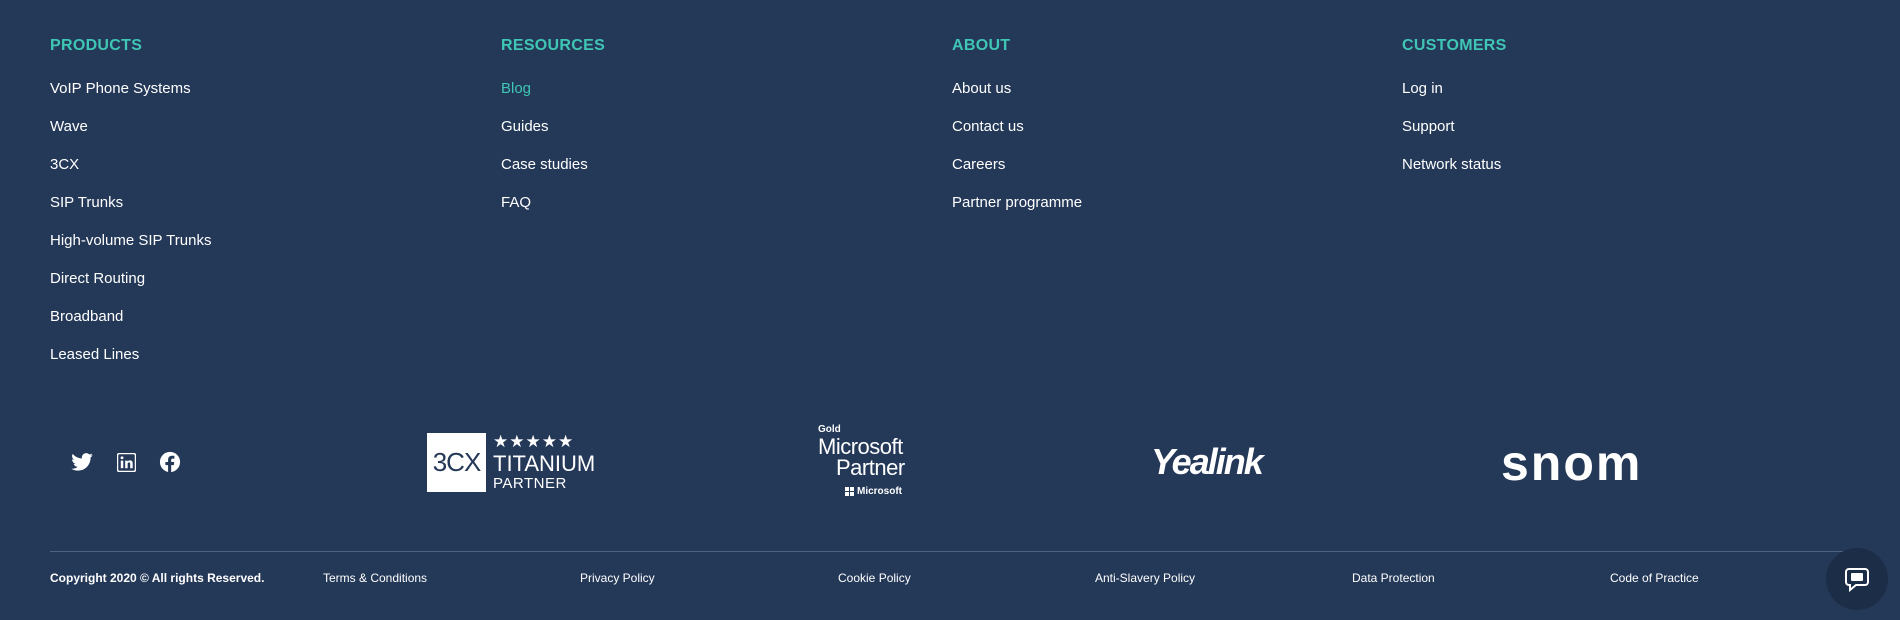  I want to click on resources-column: RESOURCES Blog Guides Case studies FAQ, so click(553, 133).